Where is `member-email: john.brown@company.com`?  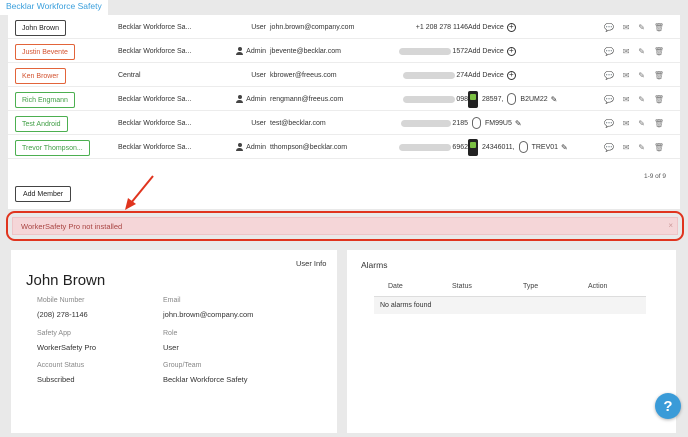
member-email: john.brown@company.com is located at coordinates (312, 27).